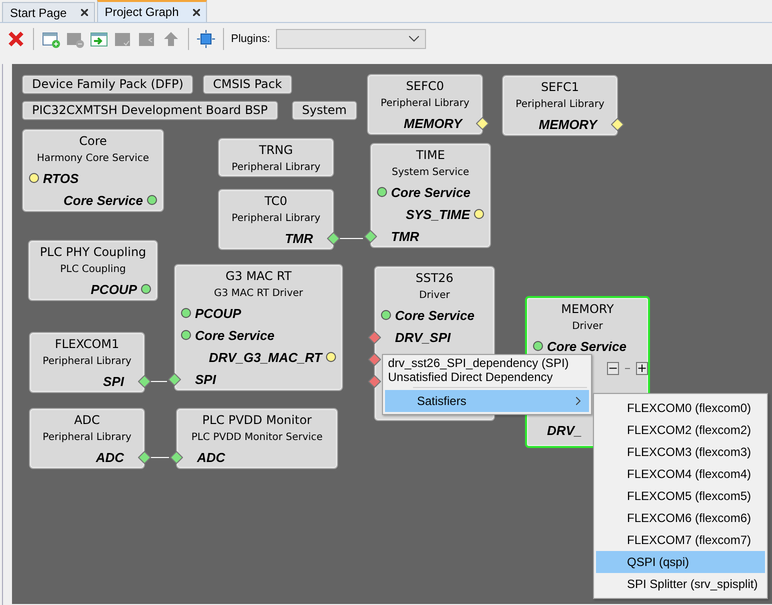  I want to click on component-node: TIME System Service Core Service SYS_TIME TMR, so click(430, 195).